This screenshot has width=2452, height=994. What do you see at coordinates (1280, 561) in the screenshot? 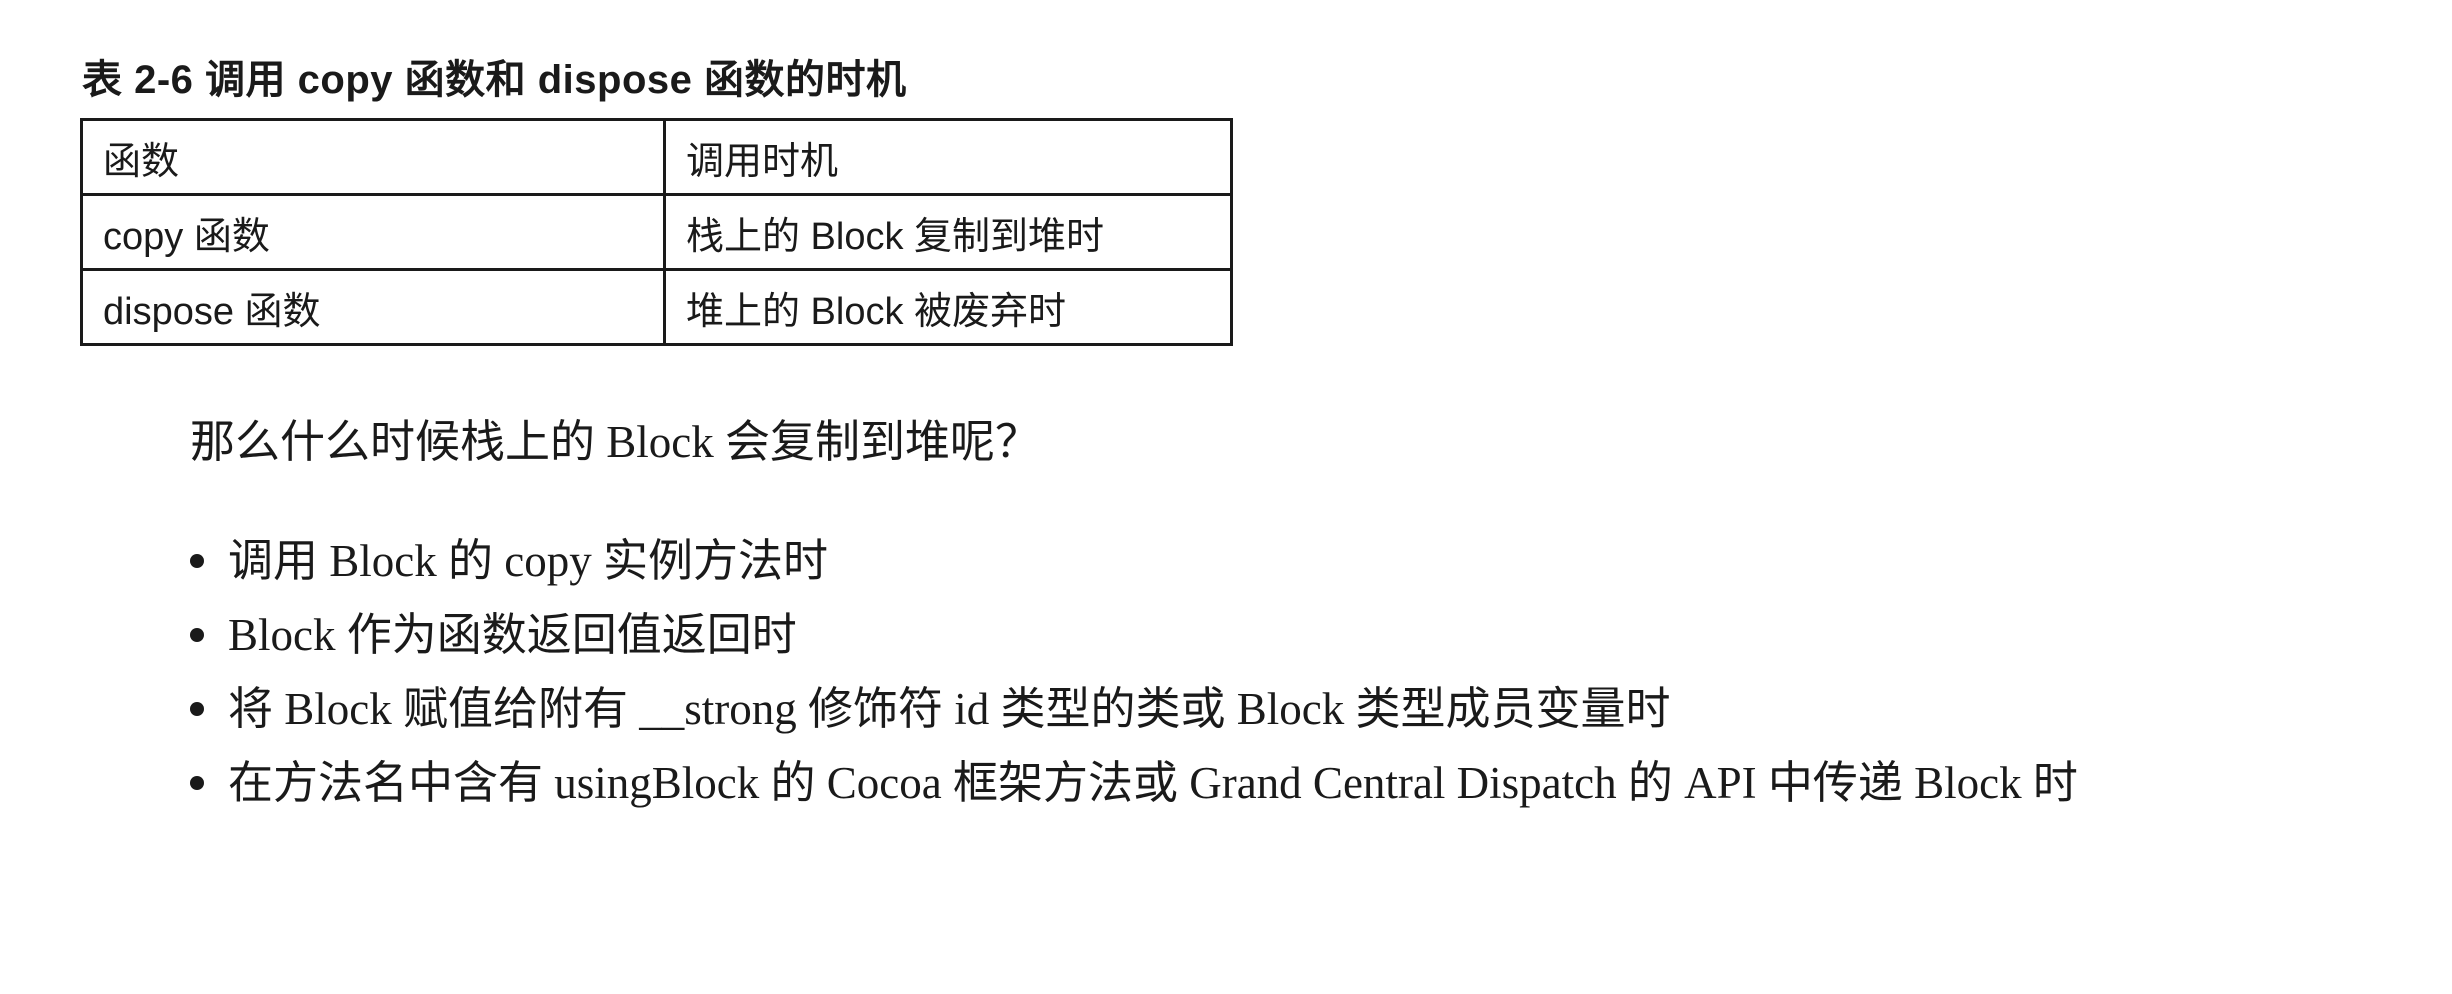
I see `list-item: 调用 Block 的 copy 实例方法时` at bounding box center [1280, 561].